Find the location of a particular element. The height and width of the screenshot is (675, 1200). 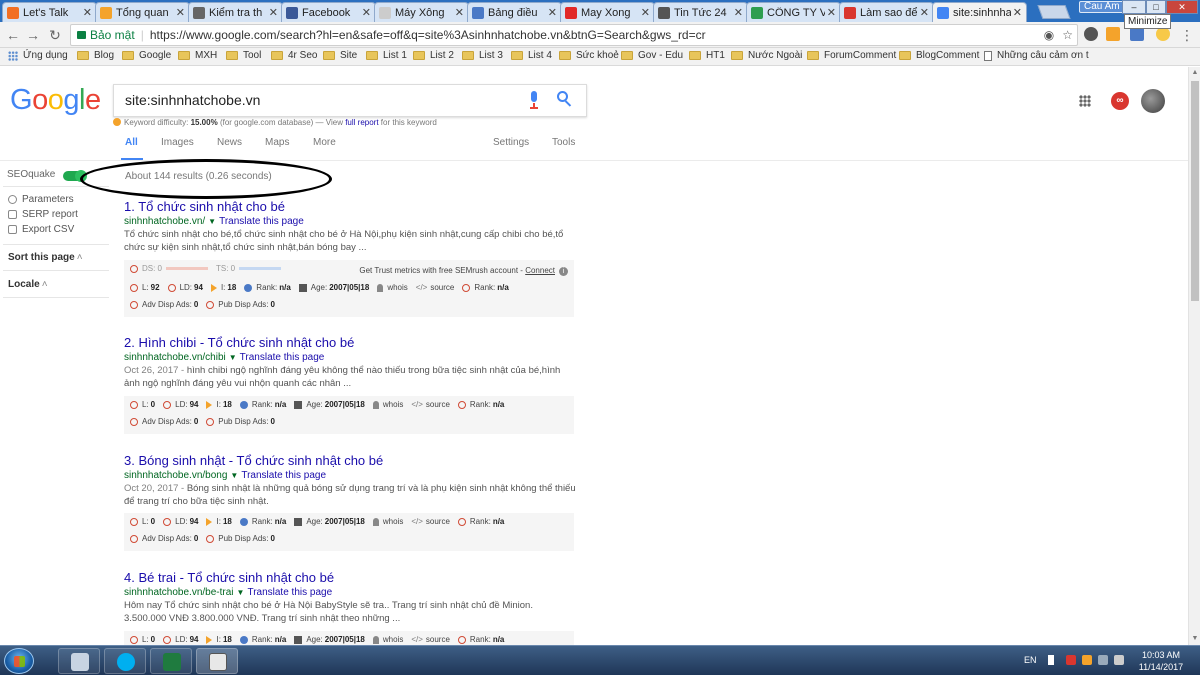

bookmark-item: Nước Ngoài is located at coordinates (766, 55).